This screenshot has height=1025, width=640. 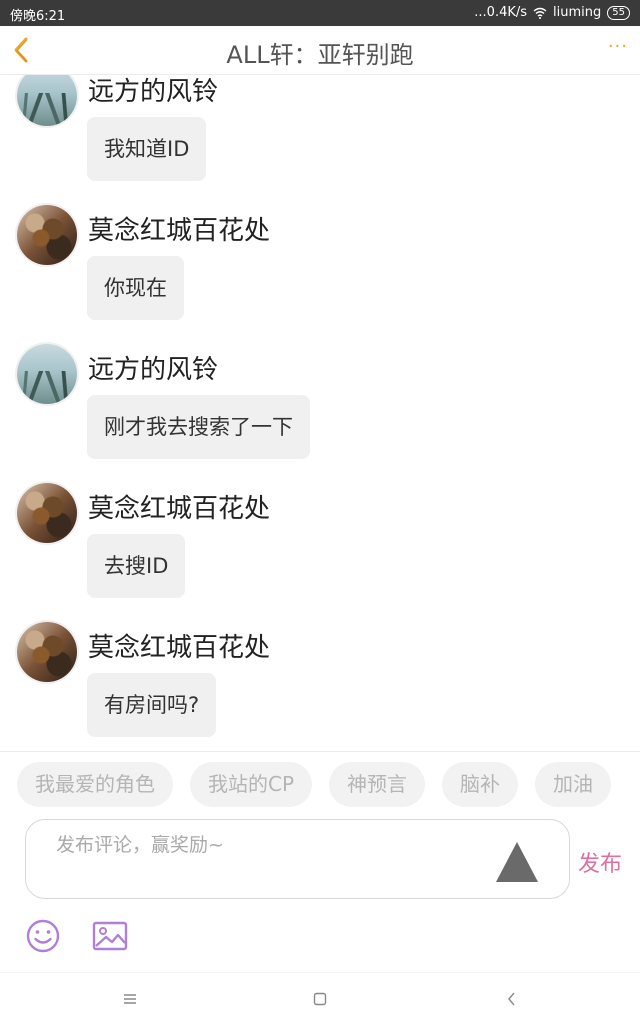 I want to click on image-icon, so click(x=110, y=936).